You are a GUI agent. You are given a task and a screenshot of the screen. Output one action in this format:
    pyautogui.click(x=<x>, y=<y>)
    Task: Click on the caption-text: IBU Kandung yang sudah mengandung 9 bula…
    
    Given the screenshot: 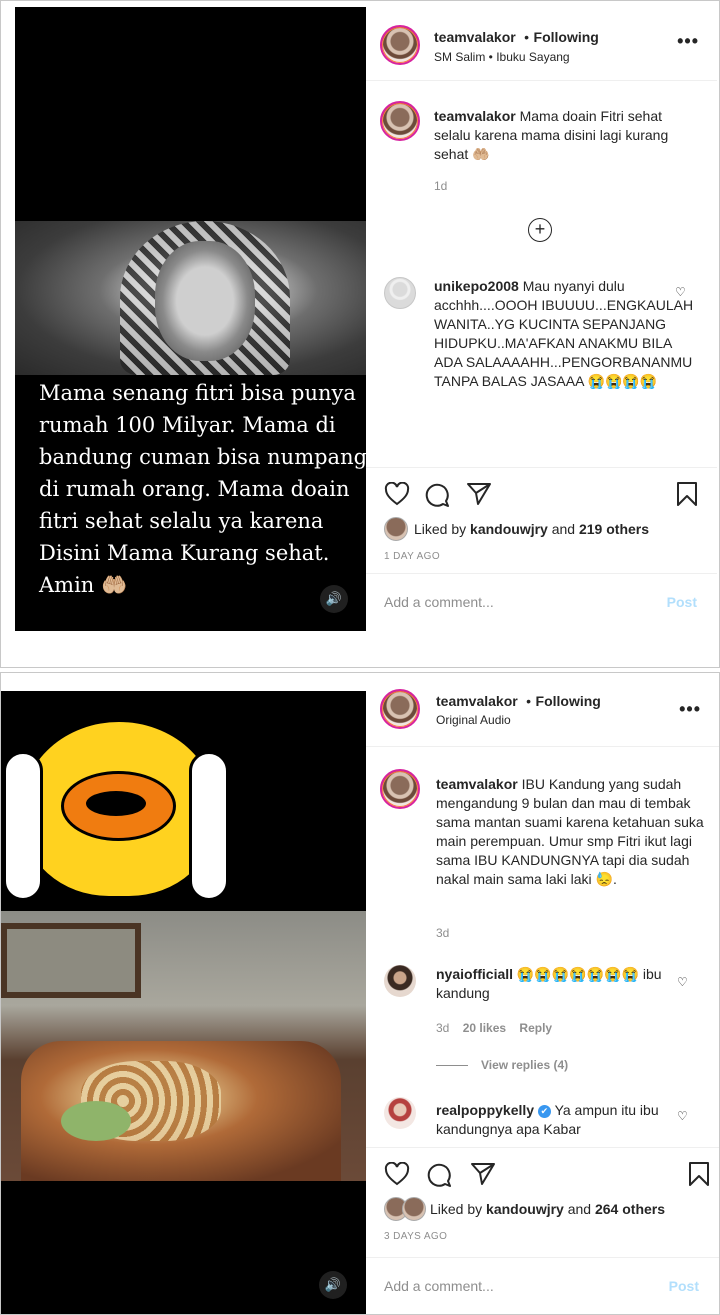 What is the action you would take?
    pyautogui.click(x=570, y=831)
    